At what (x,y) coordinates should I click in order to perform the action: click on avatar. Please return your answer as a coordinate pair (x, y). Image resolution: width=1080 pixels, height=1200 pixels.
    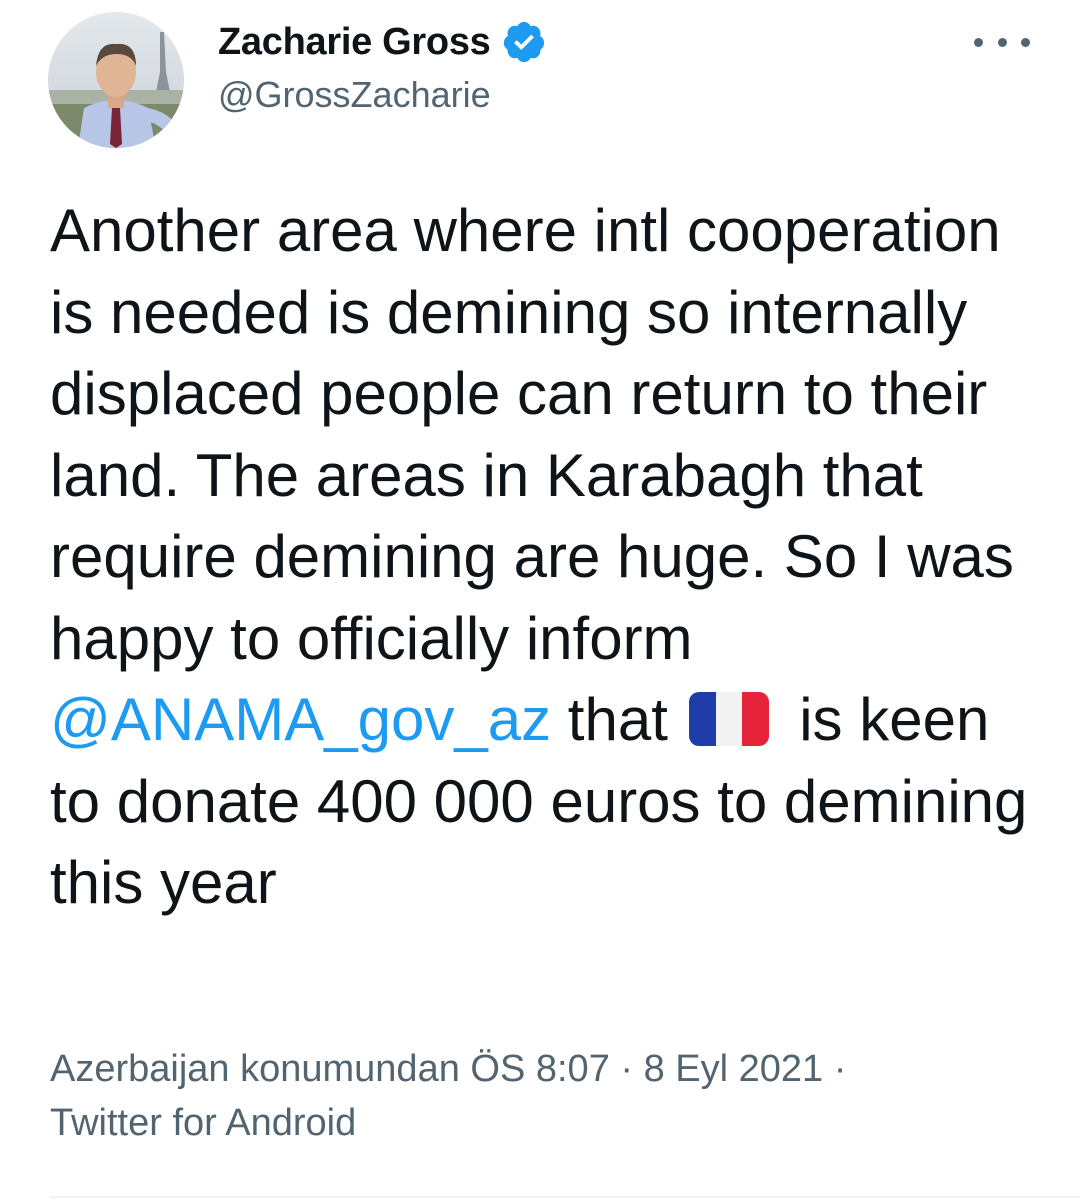
    Looking at the image, I should click on (116, 80).